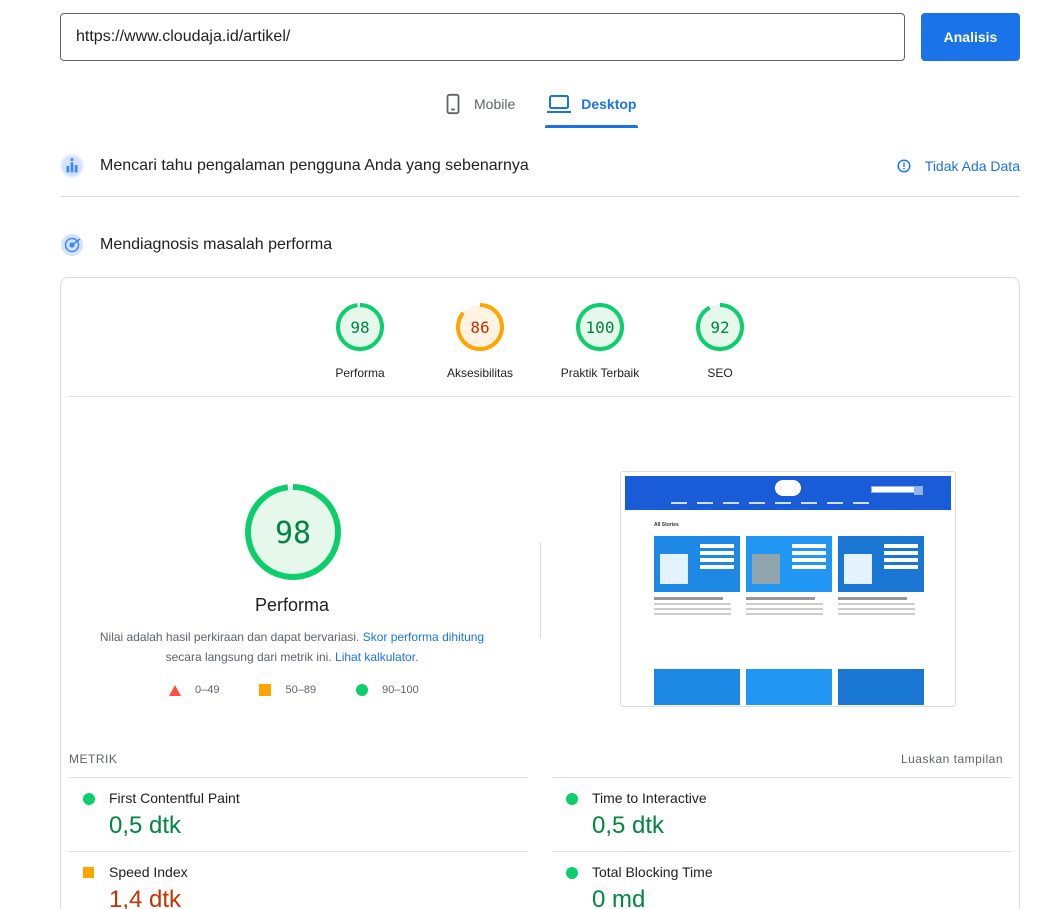 The height and width of the screenshot is (909, 1062). I want to click on info-icon, so click(904, 166).